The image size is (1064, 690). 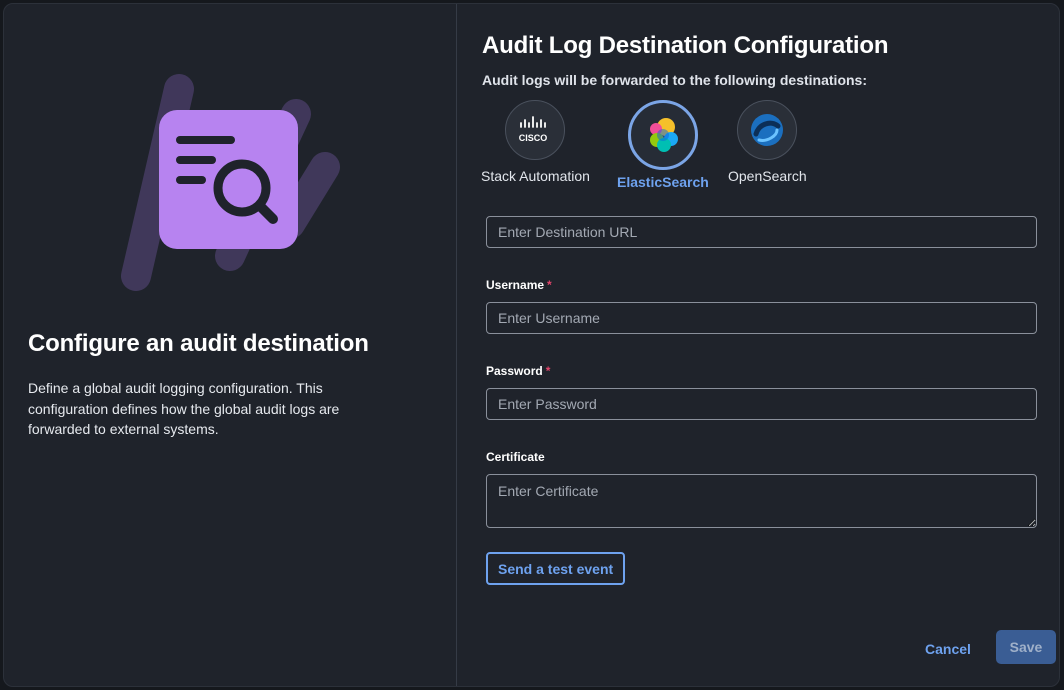 I want to click on certificate-textarea, so click(x=761, y=501).